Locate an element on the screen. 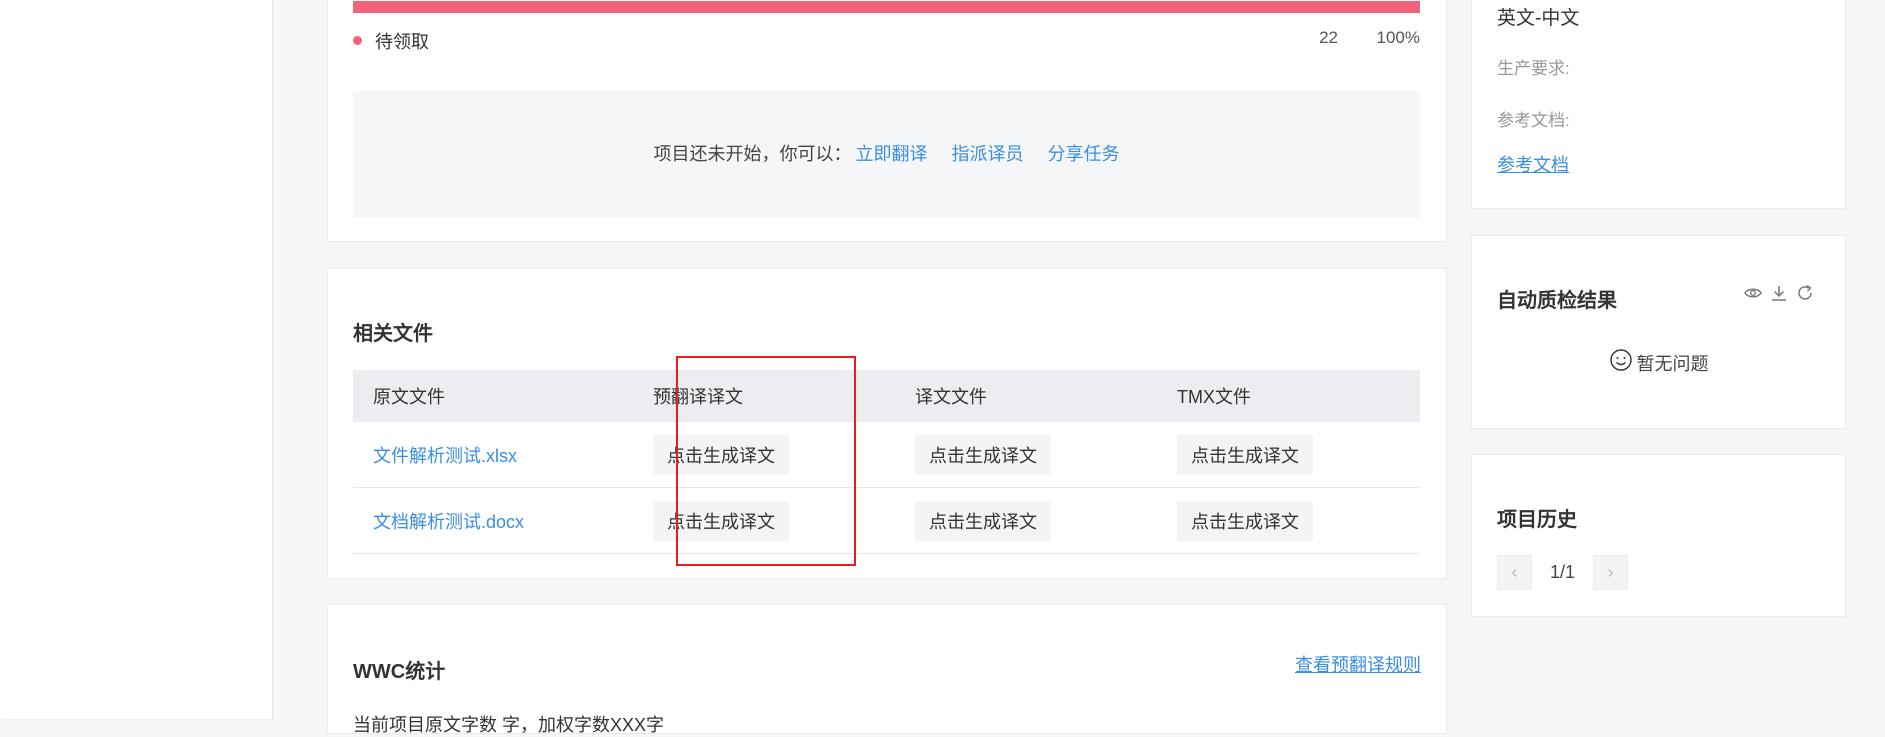 The image size is (1885, 737). language-pair: 英文-中文 is located at coordinates (1538, 18).